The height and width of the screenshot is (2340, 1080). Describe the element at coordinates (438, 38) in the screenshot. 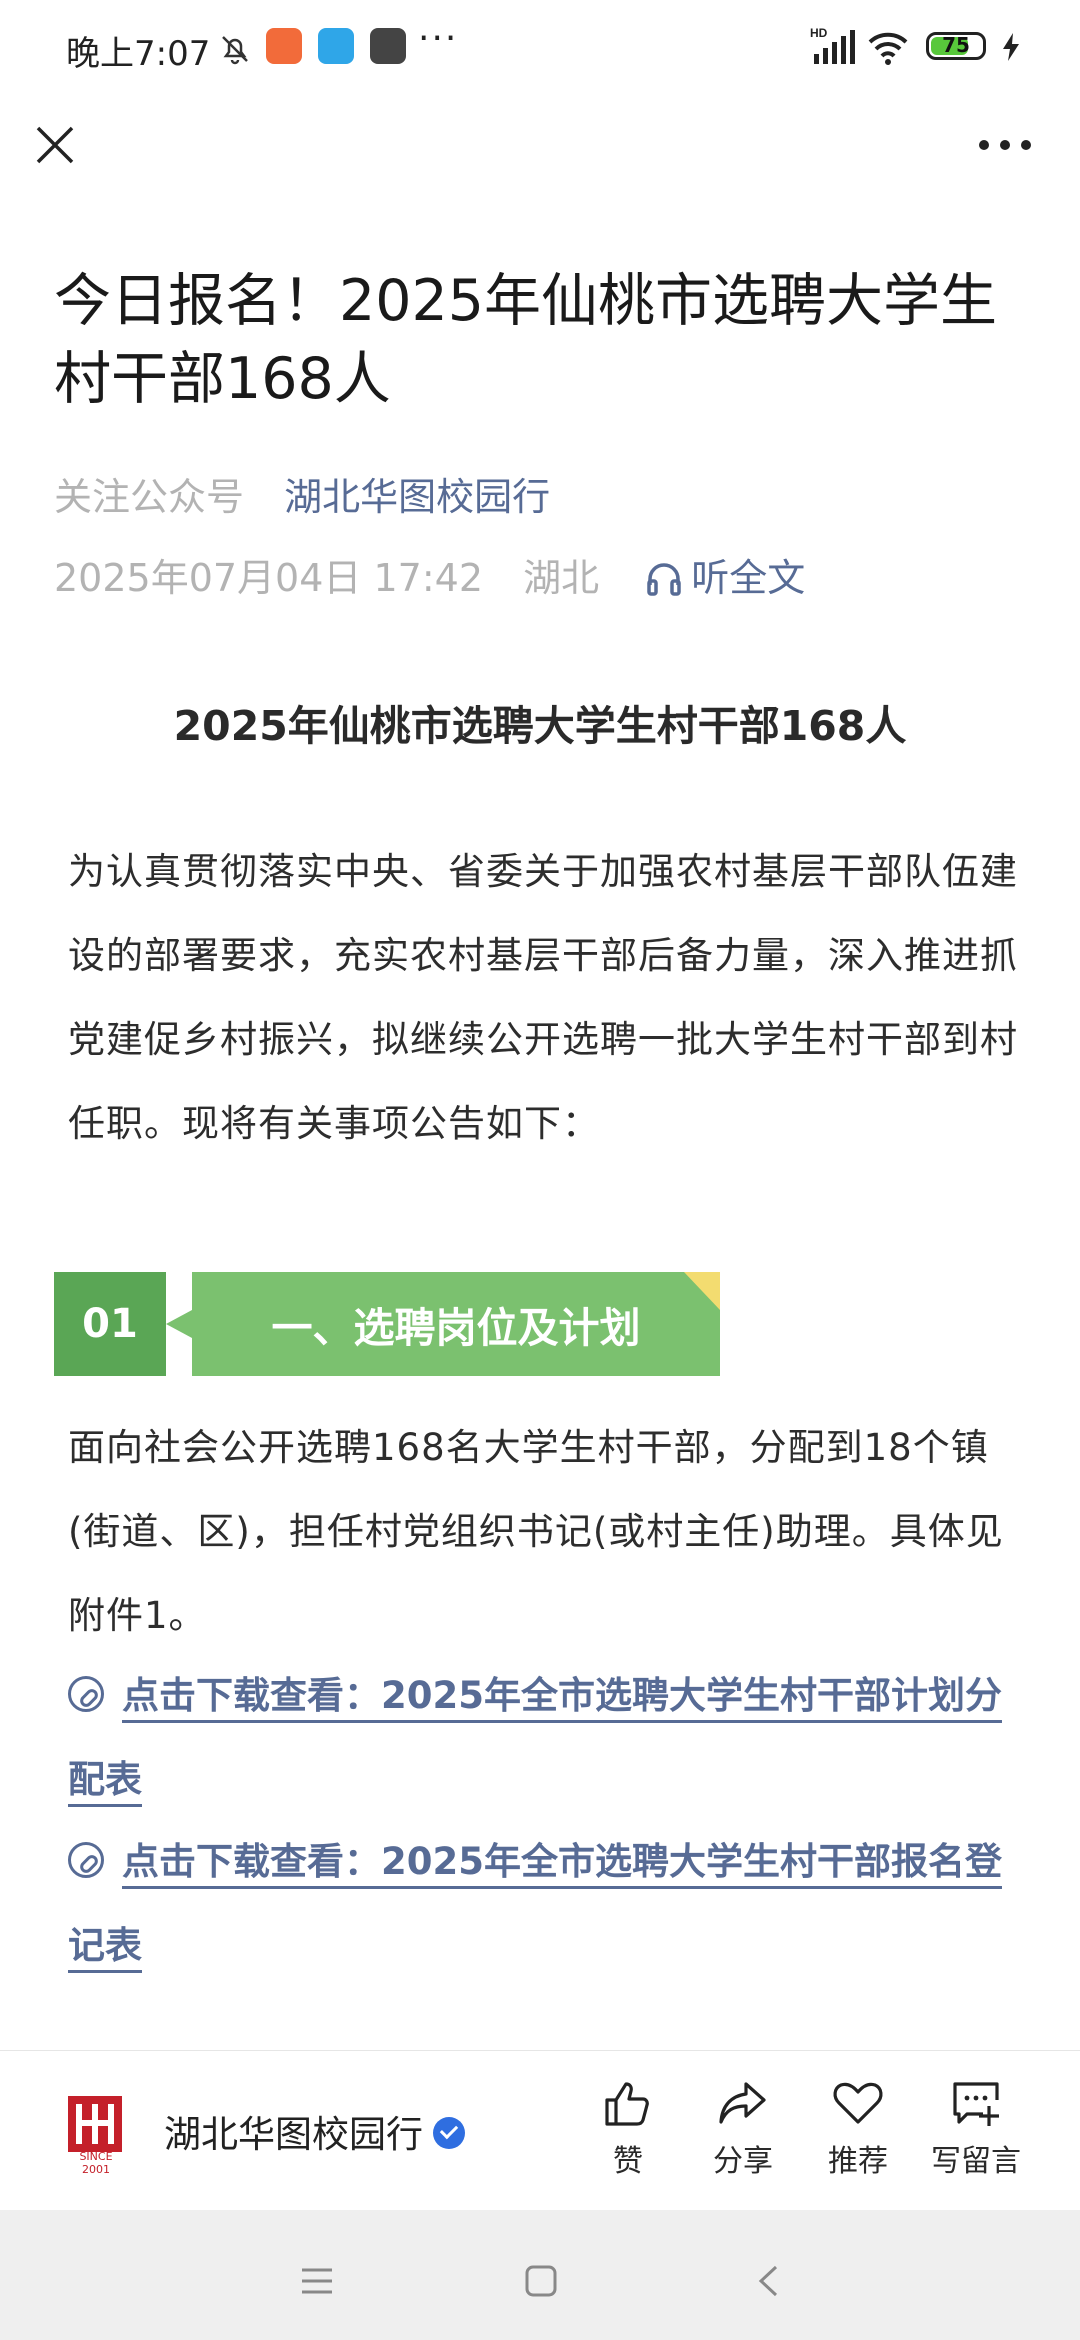

I see `status-more-dots: ···` at that location.